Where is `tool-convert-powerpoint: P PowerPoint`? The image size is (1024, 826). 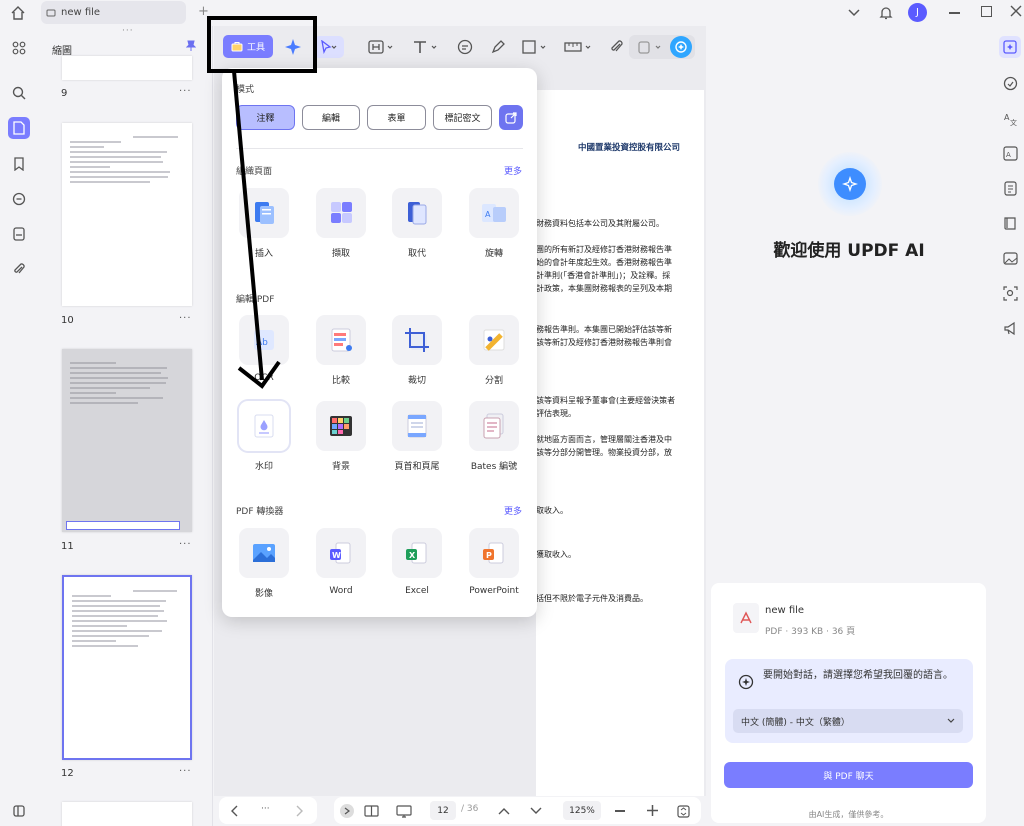
tool-convert-powerpoint: P PowerPoint is located at coordinates (494, 568).